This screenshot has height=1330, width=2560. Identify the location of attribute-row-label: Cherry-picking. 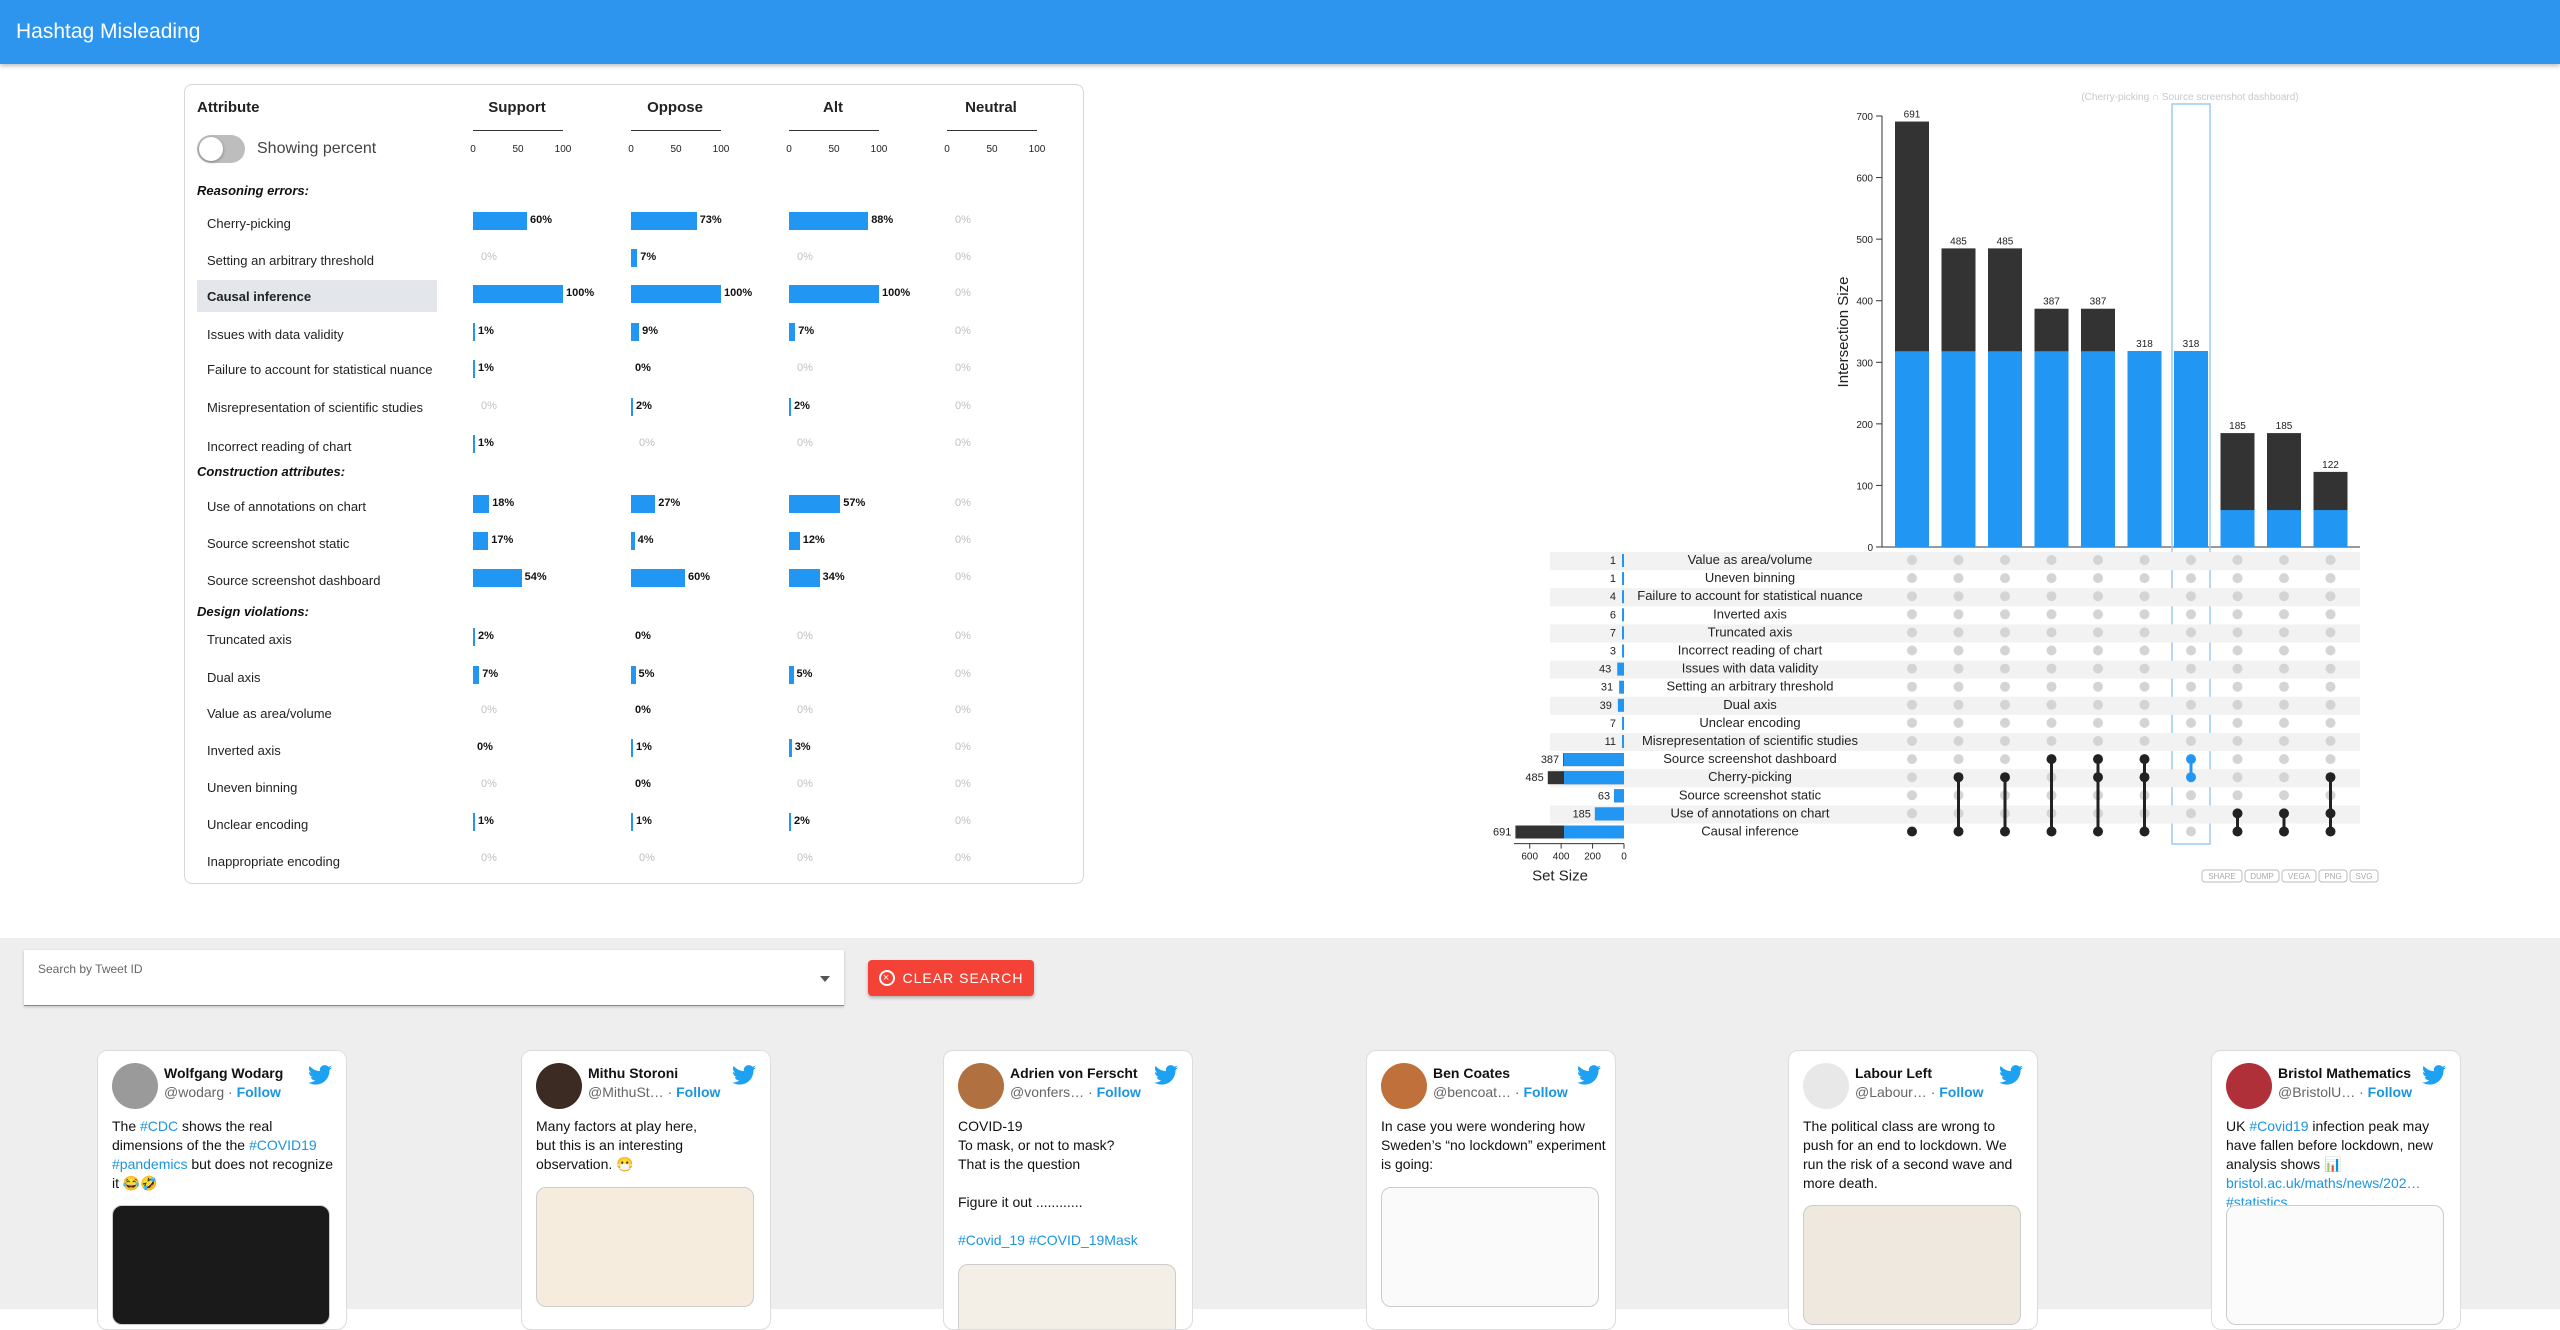
(317, 223).